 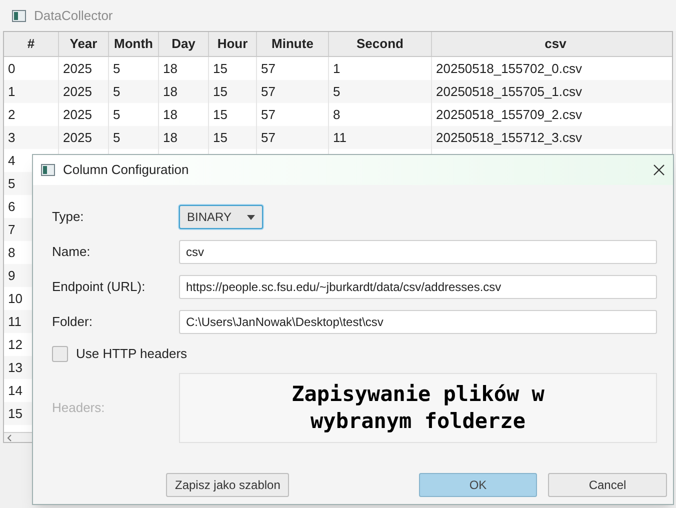 What do you see at coordinates (418, 322) in the screenshot?
I see `input-field: C:\Users\JanNowak\Desktop\test\csv` at bounding box center [418, 322].